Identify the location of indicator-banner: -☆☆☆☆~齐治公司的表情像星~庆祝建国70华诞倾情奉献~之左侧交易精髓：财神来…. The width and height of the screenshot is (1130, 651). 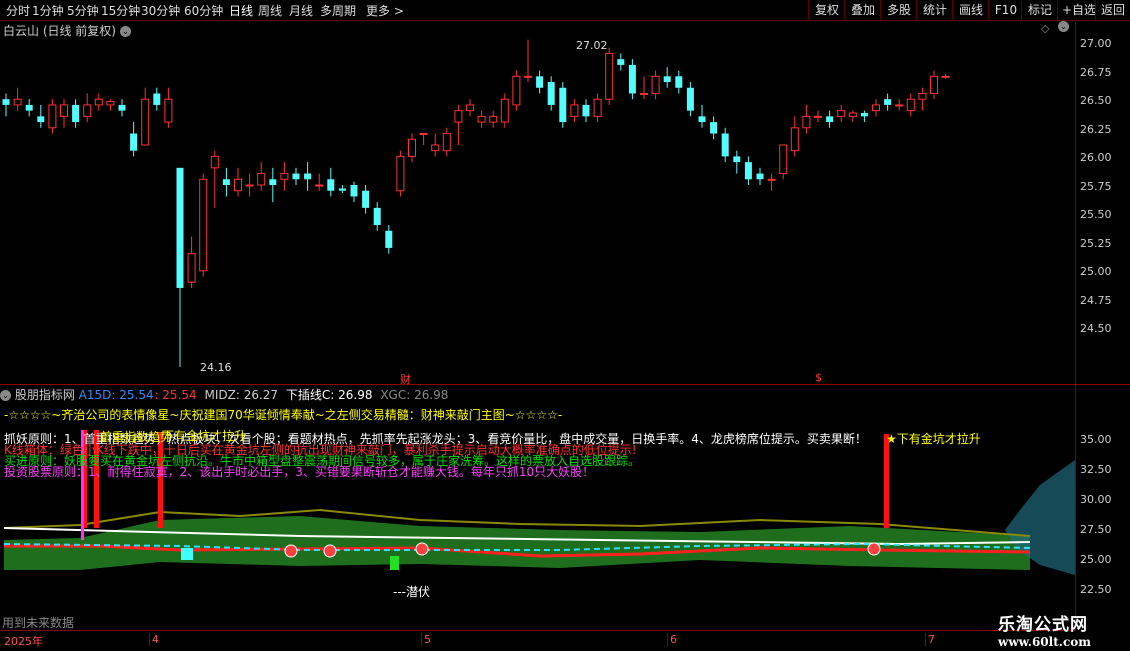
(283, 415).